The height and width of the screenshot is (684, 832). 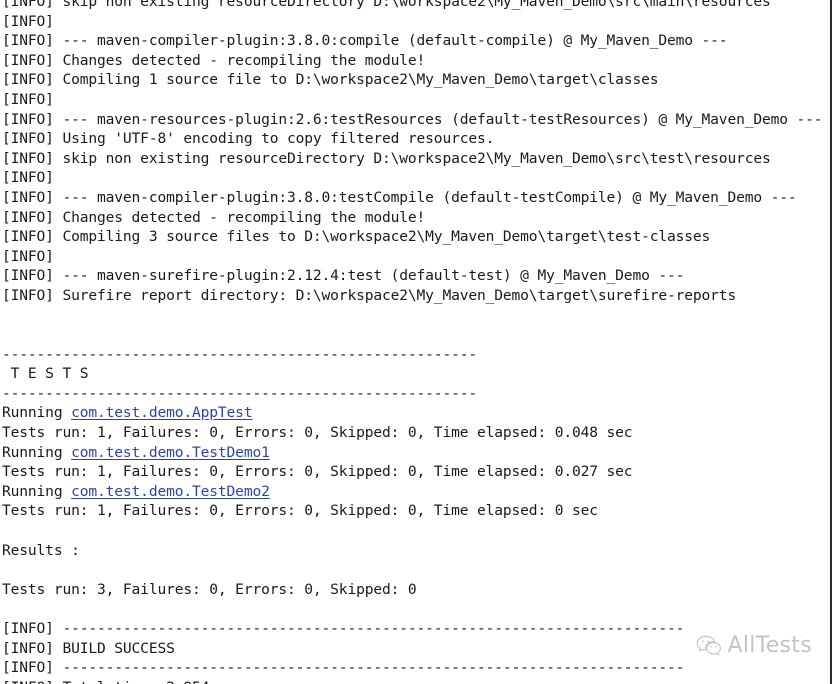 What do you see at coordinates (415, 492) in the screenshot?
I see `console-line: Running com.test.demo.TestDemo2` at bounding box center [415, 492].